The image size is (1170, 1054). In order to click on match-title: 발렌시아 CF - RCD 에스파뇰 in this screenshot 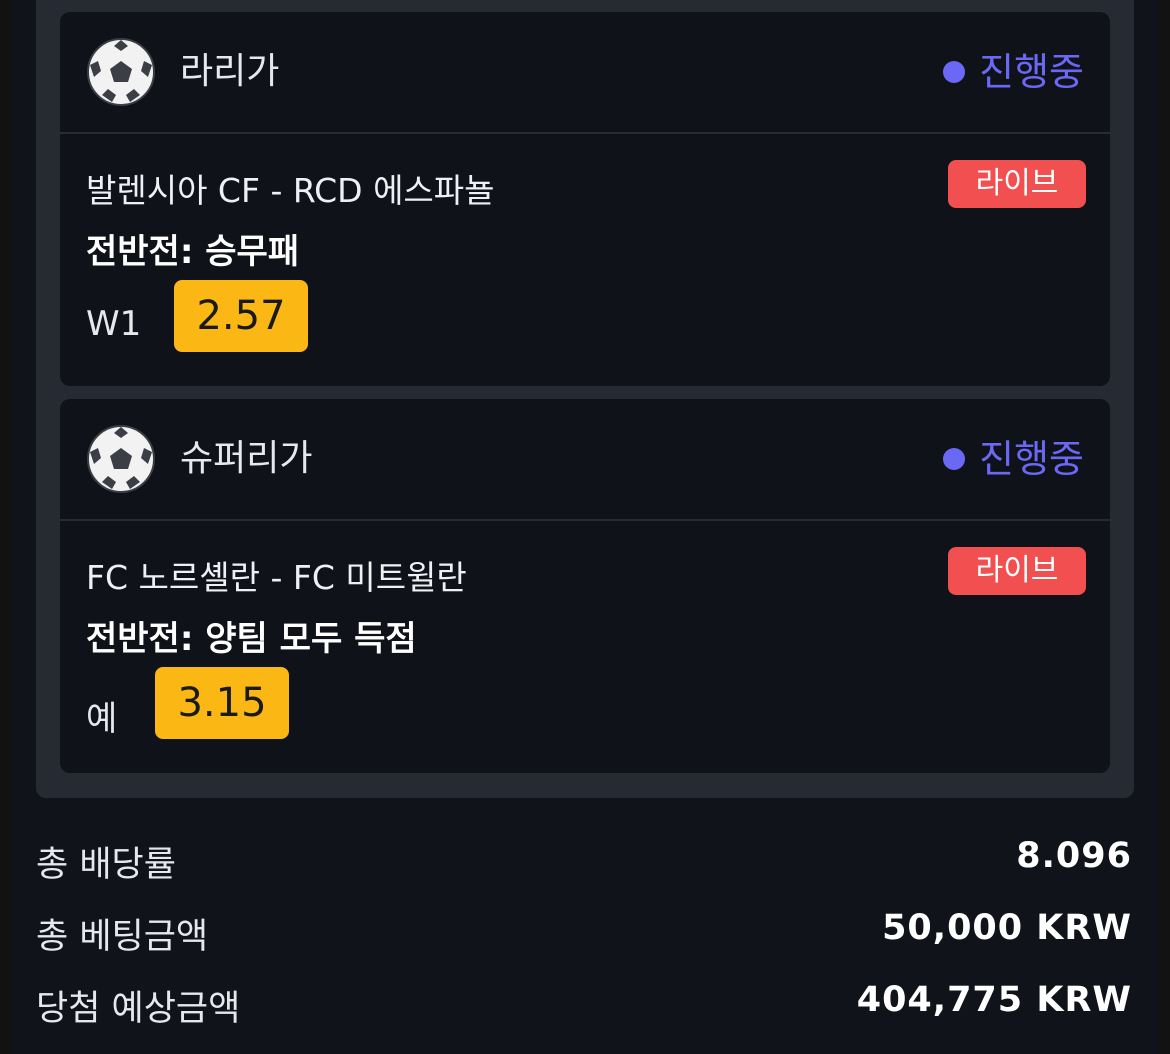, I will do `click(290, 188)`.